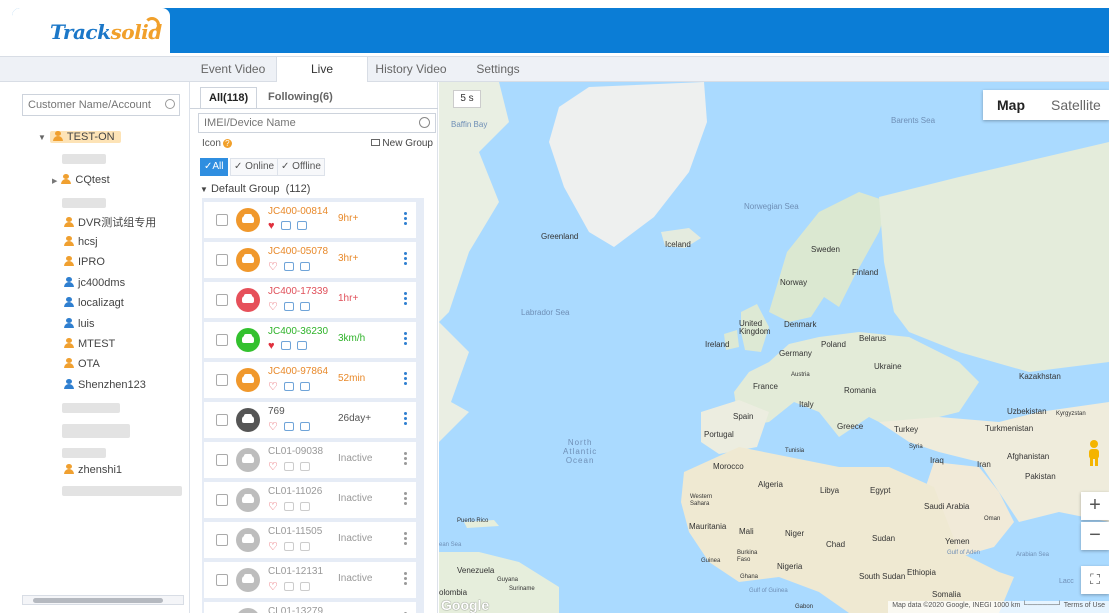  Describe the element at coordinates (88, 105) in the screenshot. I see `customer-search-input` at that location.